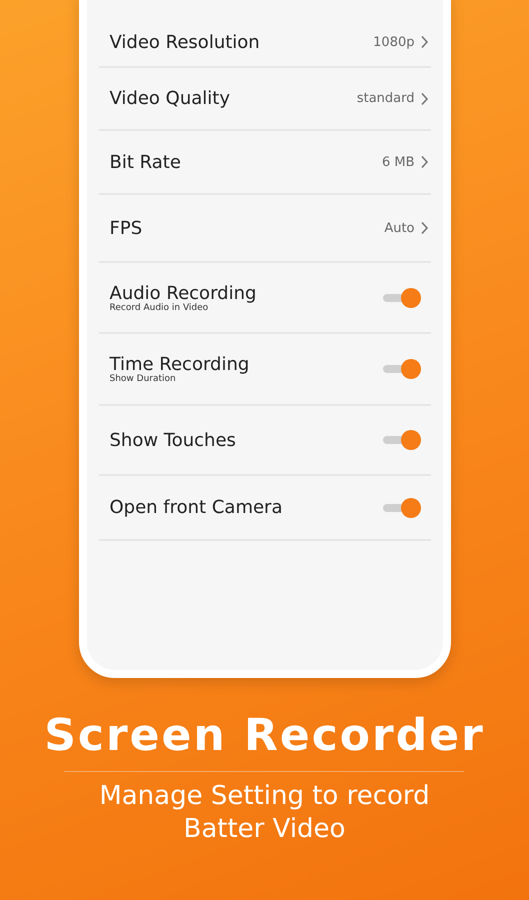 Image resolution: width=529 pixels, height=900 pixels. Describe the element at coordinates (184, 293) in the screenshot. I see `setting-label: Audio Recording` at that location.